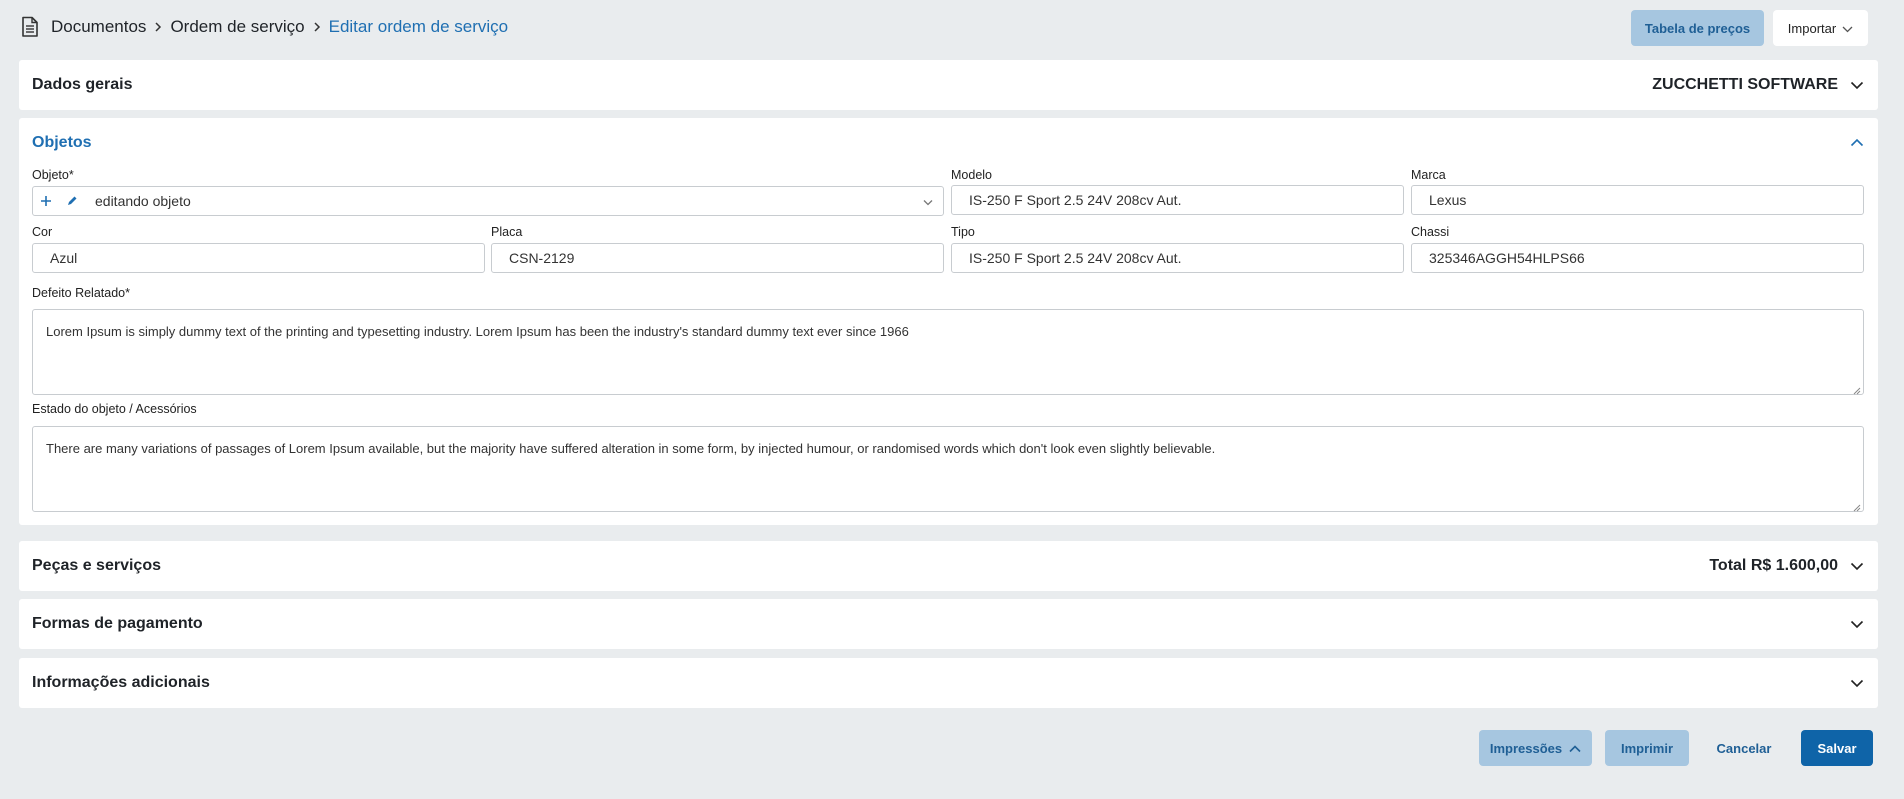 The image size is (1904, 799). What do you see at coordinates (46, 201) in the screenshot?
I see `plus-icon` at bounding box center [46, 201].